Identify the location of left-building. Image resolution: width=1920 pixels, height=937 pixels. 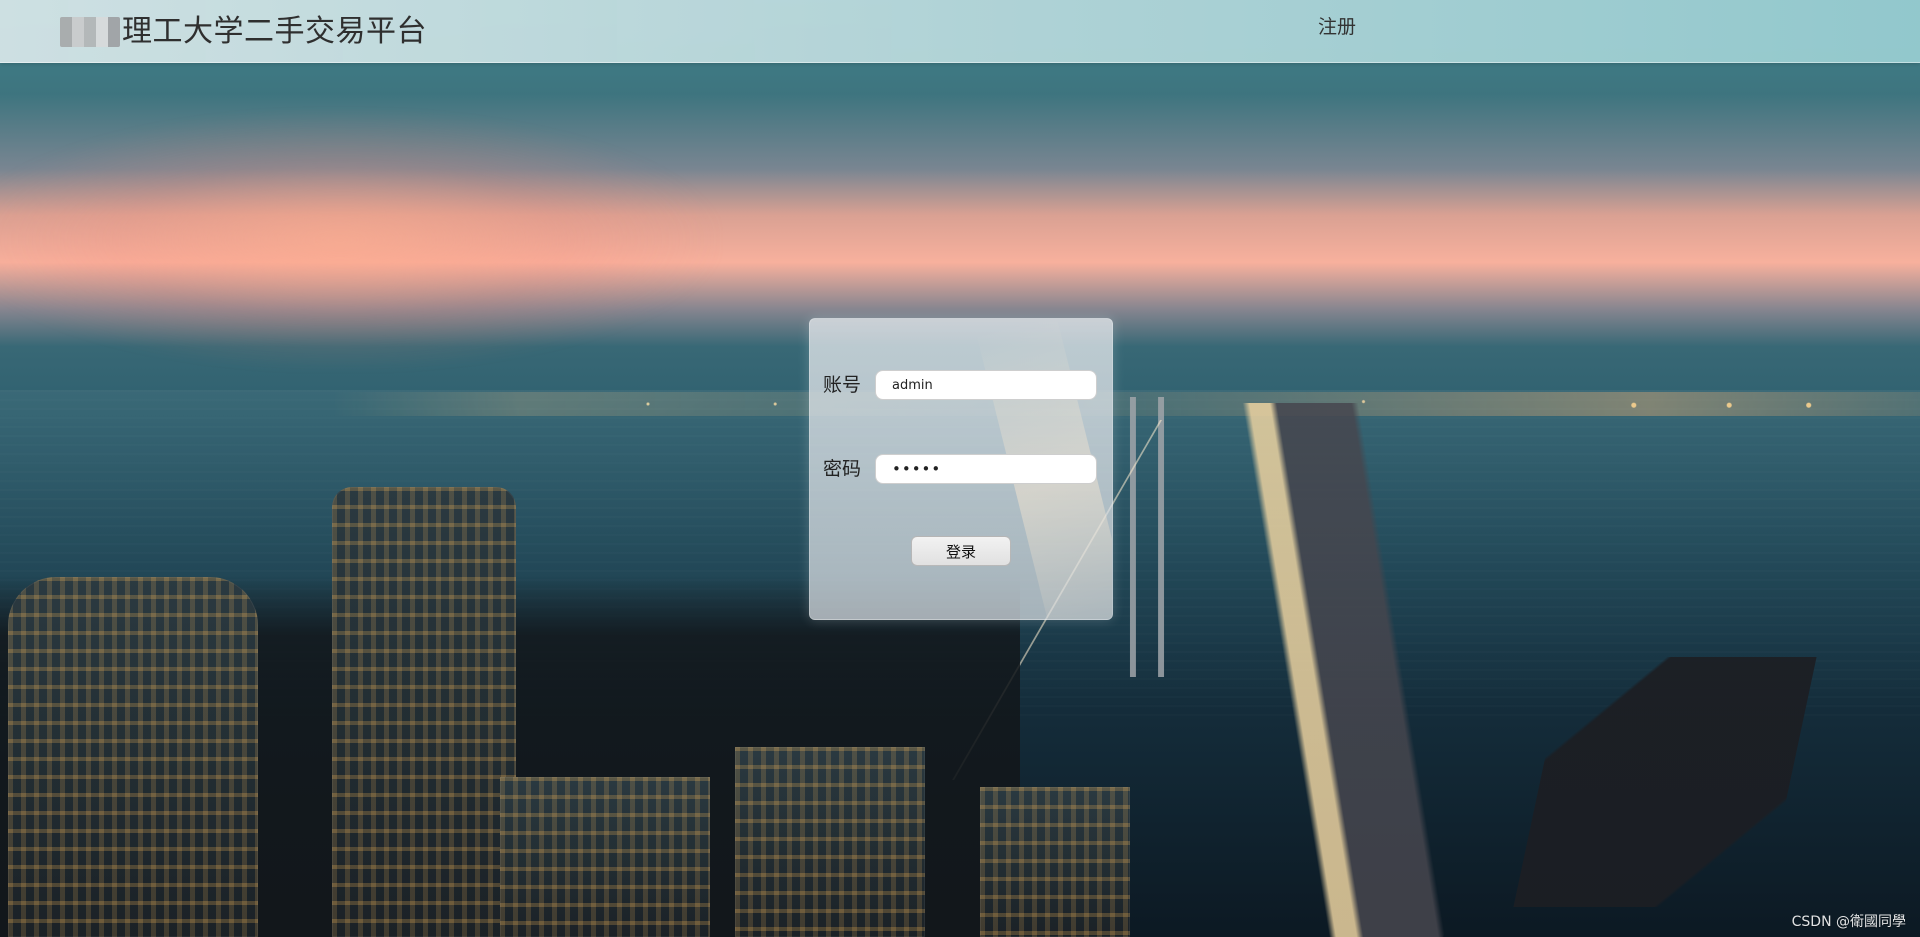
(133, 757).